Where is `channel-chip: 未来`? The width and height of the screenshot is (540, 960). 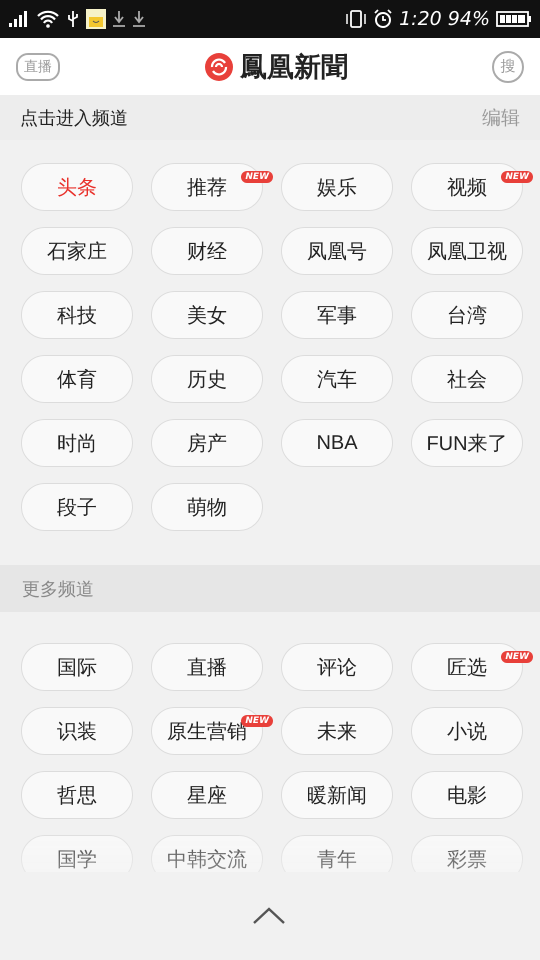
channel-chip: 未来 is located at coordinates (337, 731).